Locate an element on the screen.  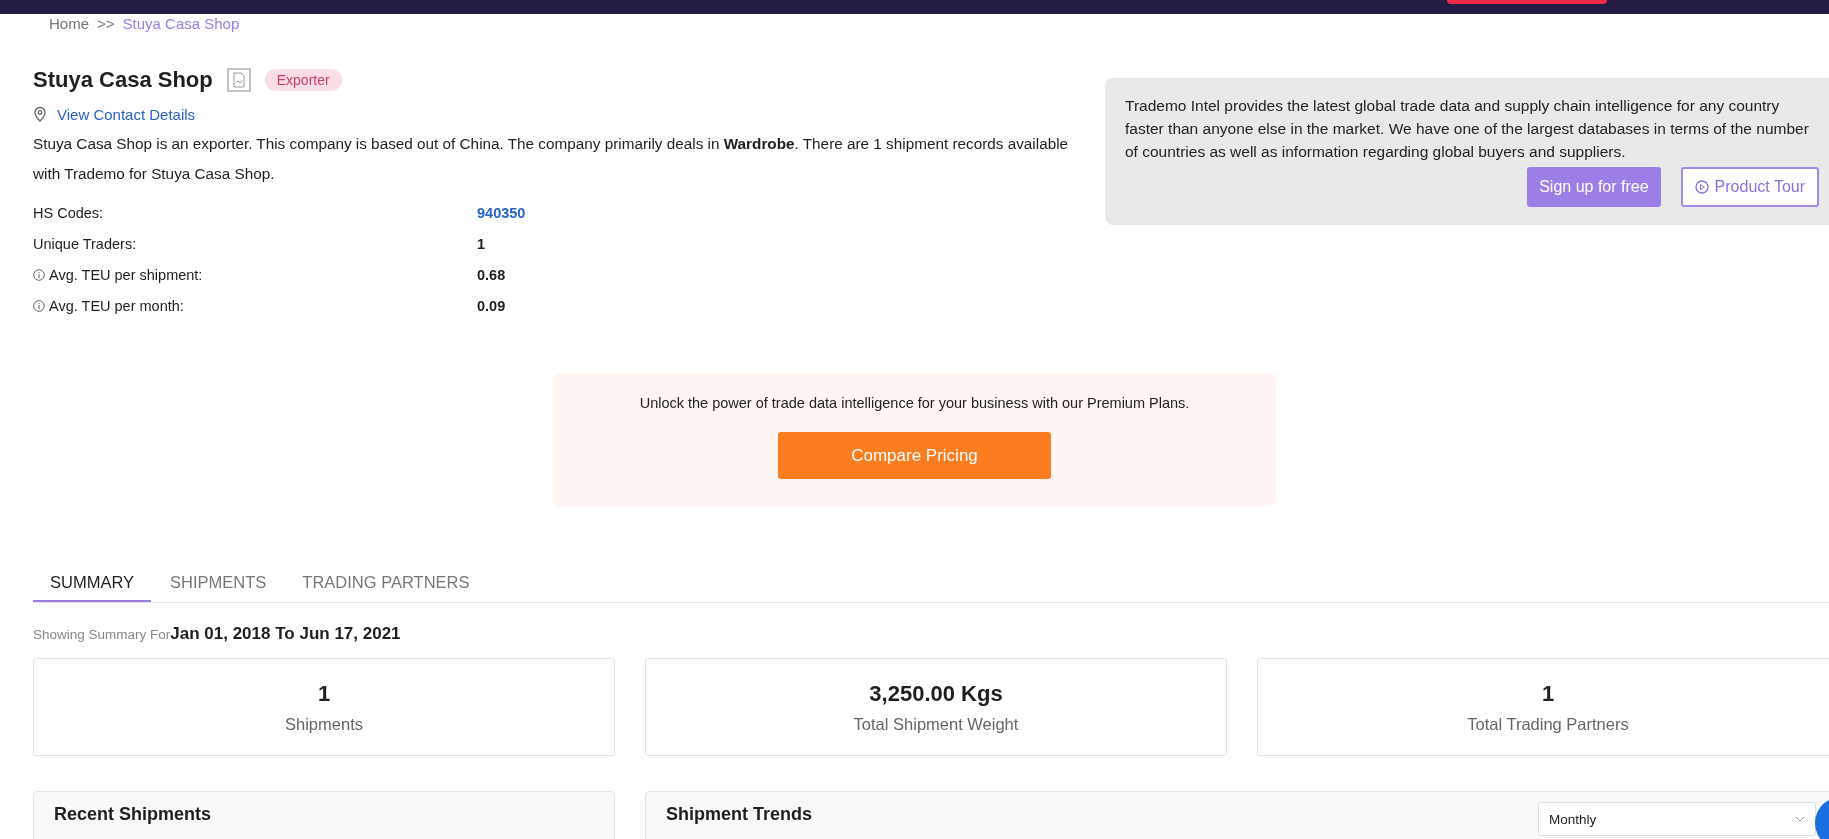
panel-title: Recent Shipments is located at coordinates (133, 814).